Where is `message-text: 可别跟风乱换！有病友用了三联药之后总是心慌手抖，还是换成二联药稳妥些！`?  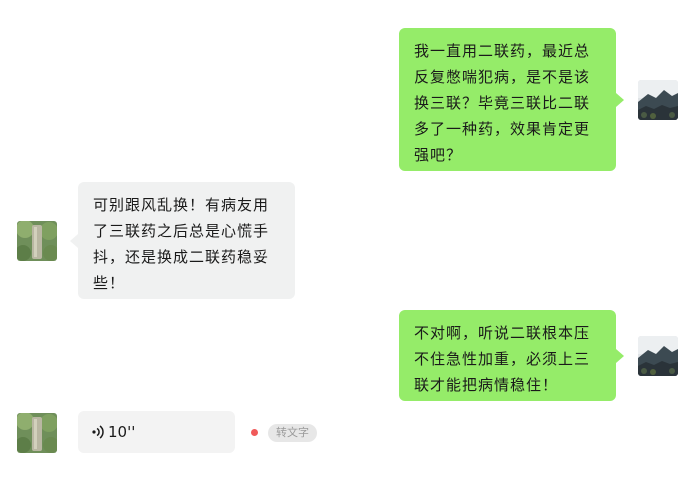 message-text: 可别跟风乱换！有病友用了三联药之后总是心慌手抖，还是换成二联药稳妥些！ is located at coordinates (181, 244).